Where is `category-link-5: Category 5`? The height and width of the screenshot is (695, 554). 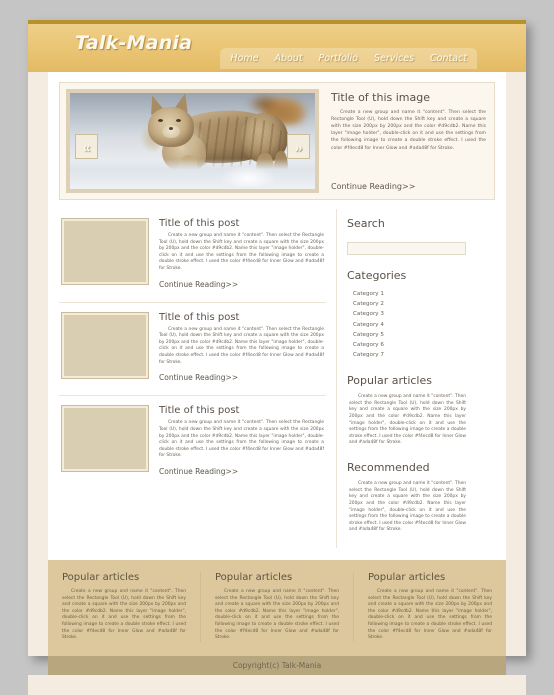 category-link-5: Category 5 is located at coordinates (409, 335).